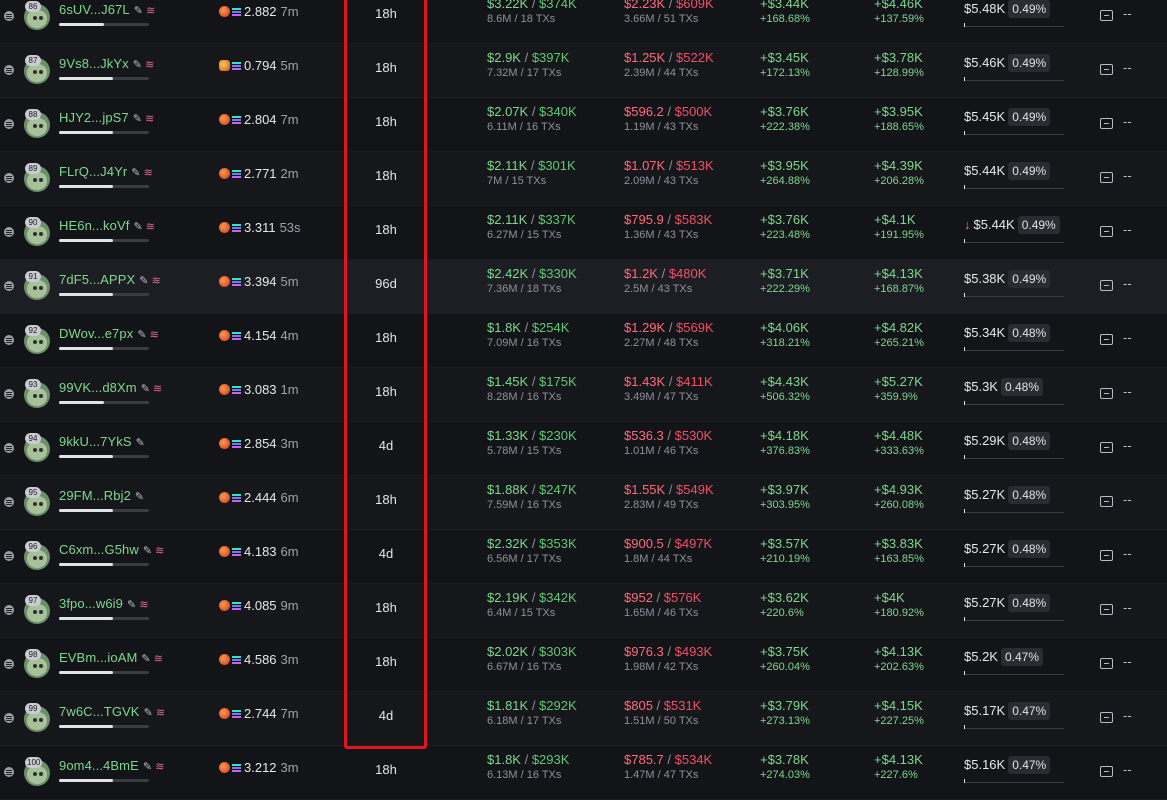 The height and width of the screenshot is (800, 1167). What do you see at coordinates (109, 333) in the screenshot?
I see `wallet-cell: DWov...e7px ✎ ≋` at bounding box center [109, 333].